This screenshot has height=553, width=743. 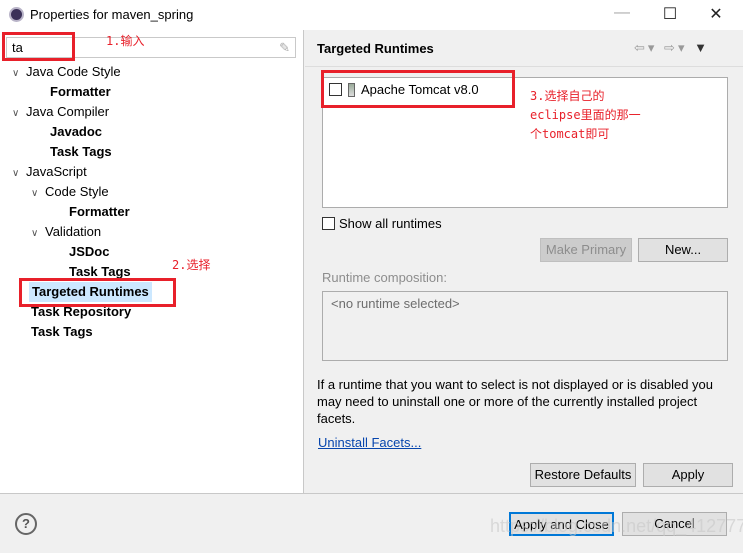 I want to click on highlight-box-filter, so click(x=38, y=46).